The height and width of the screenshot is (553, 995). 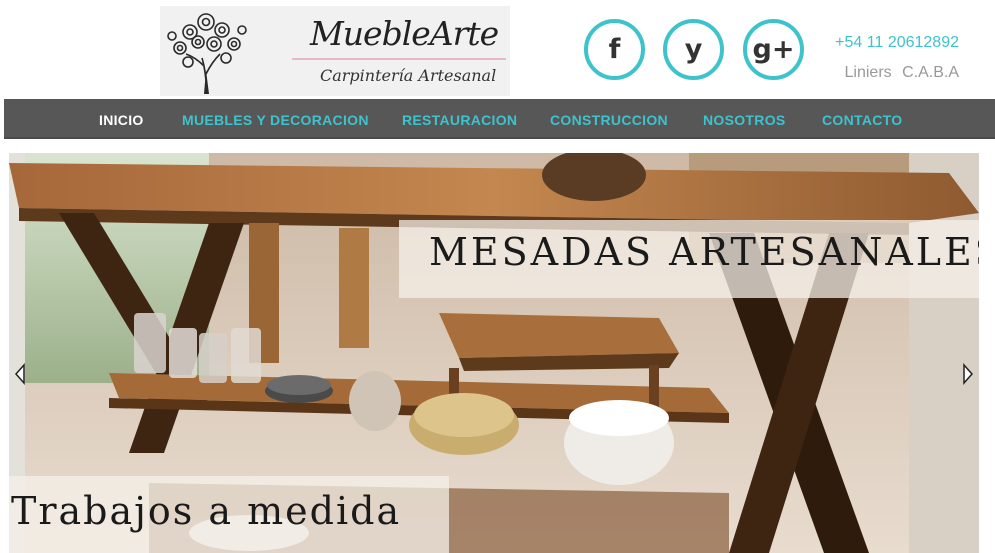 What do you see at coordinates (897, 43) in the screenshot?
I see `phone-number: +54 11 20612892` at bounding box center [897, 43].